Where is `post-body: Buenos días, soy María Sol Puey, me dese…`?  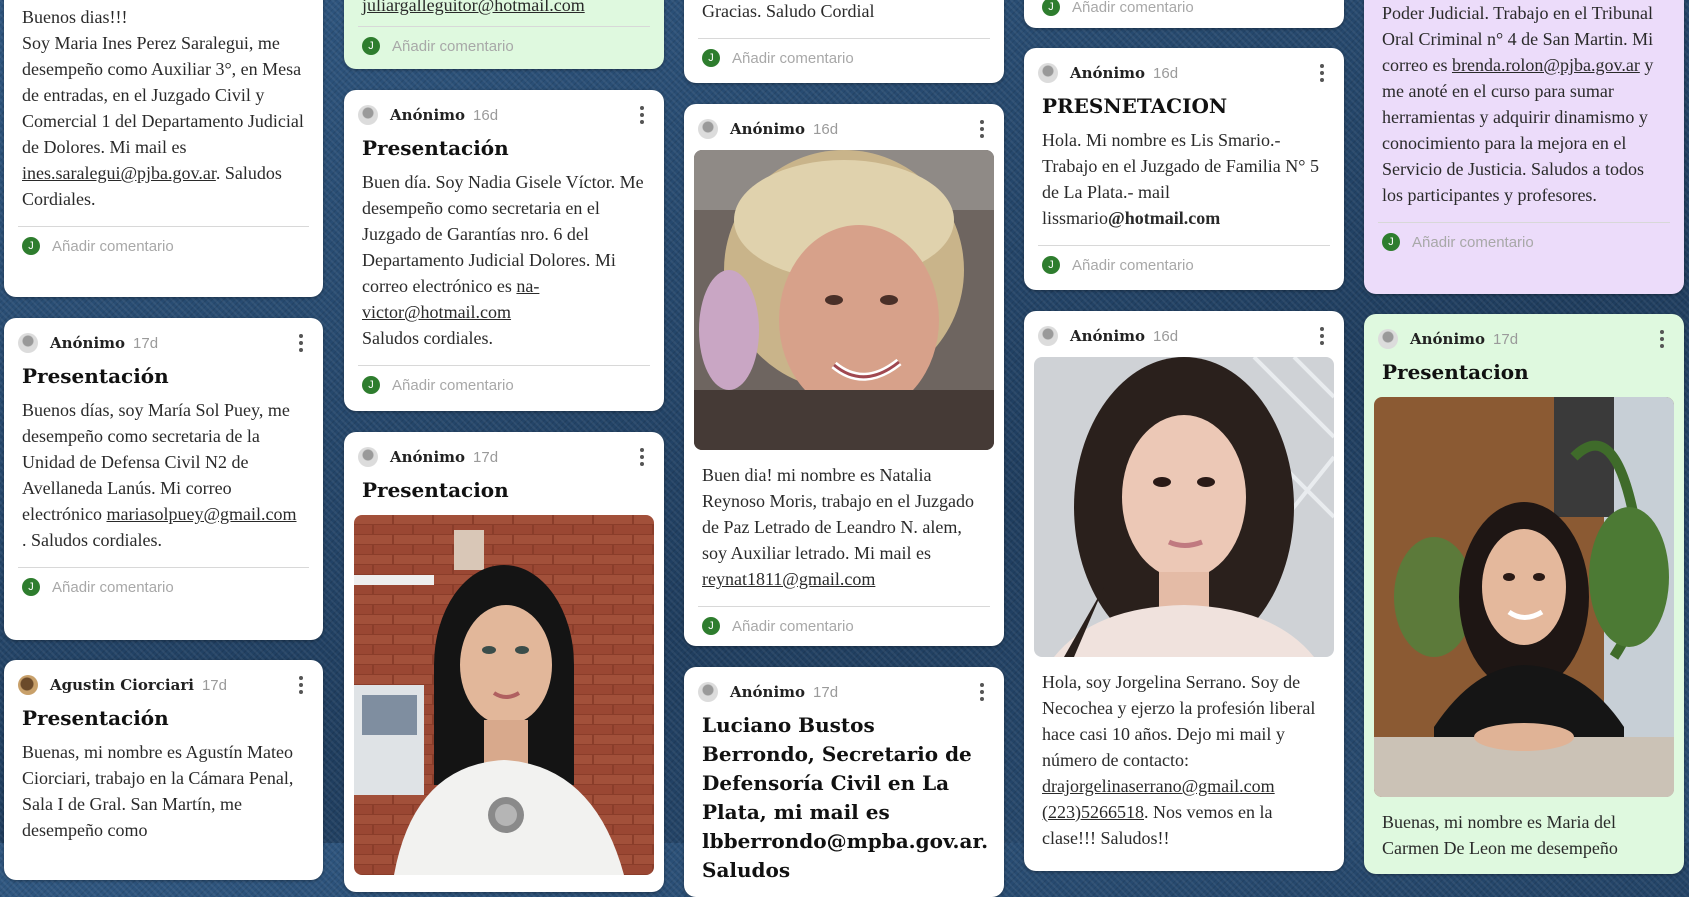
post-body: Buenos días, soy María Sol Puey, me dese… is located at coordinates (159, 475).